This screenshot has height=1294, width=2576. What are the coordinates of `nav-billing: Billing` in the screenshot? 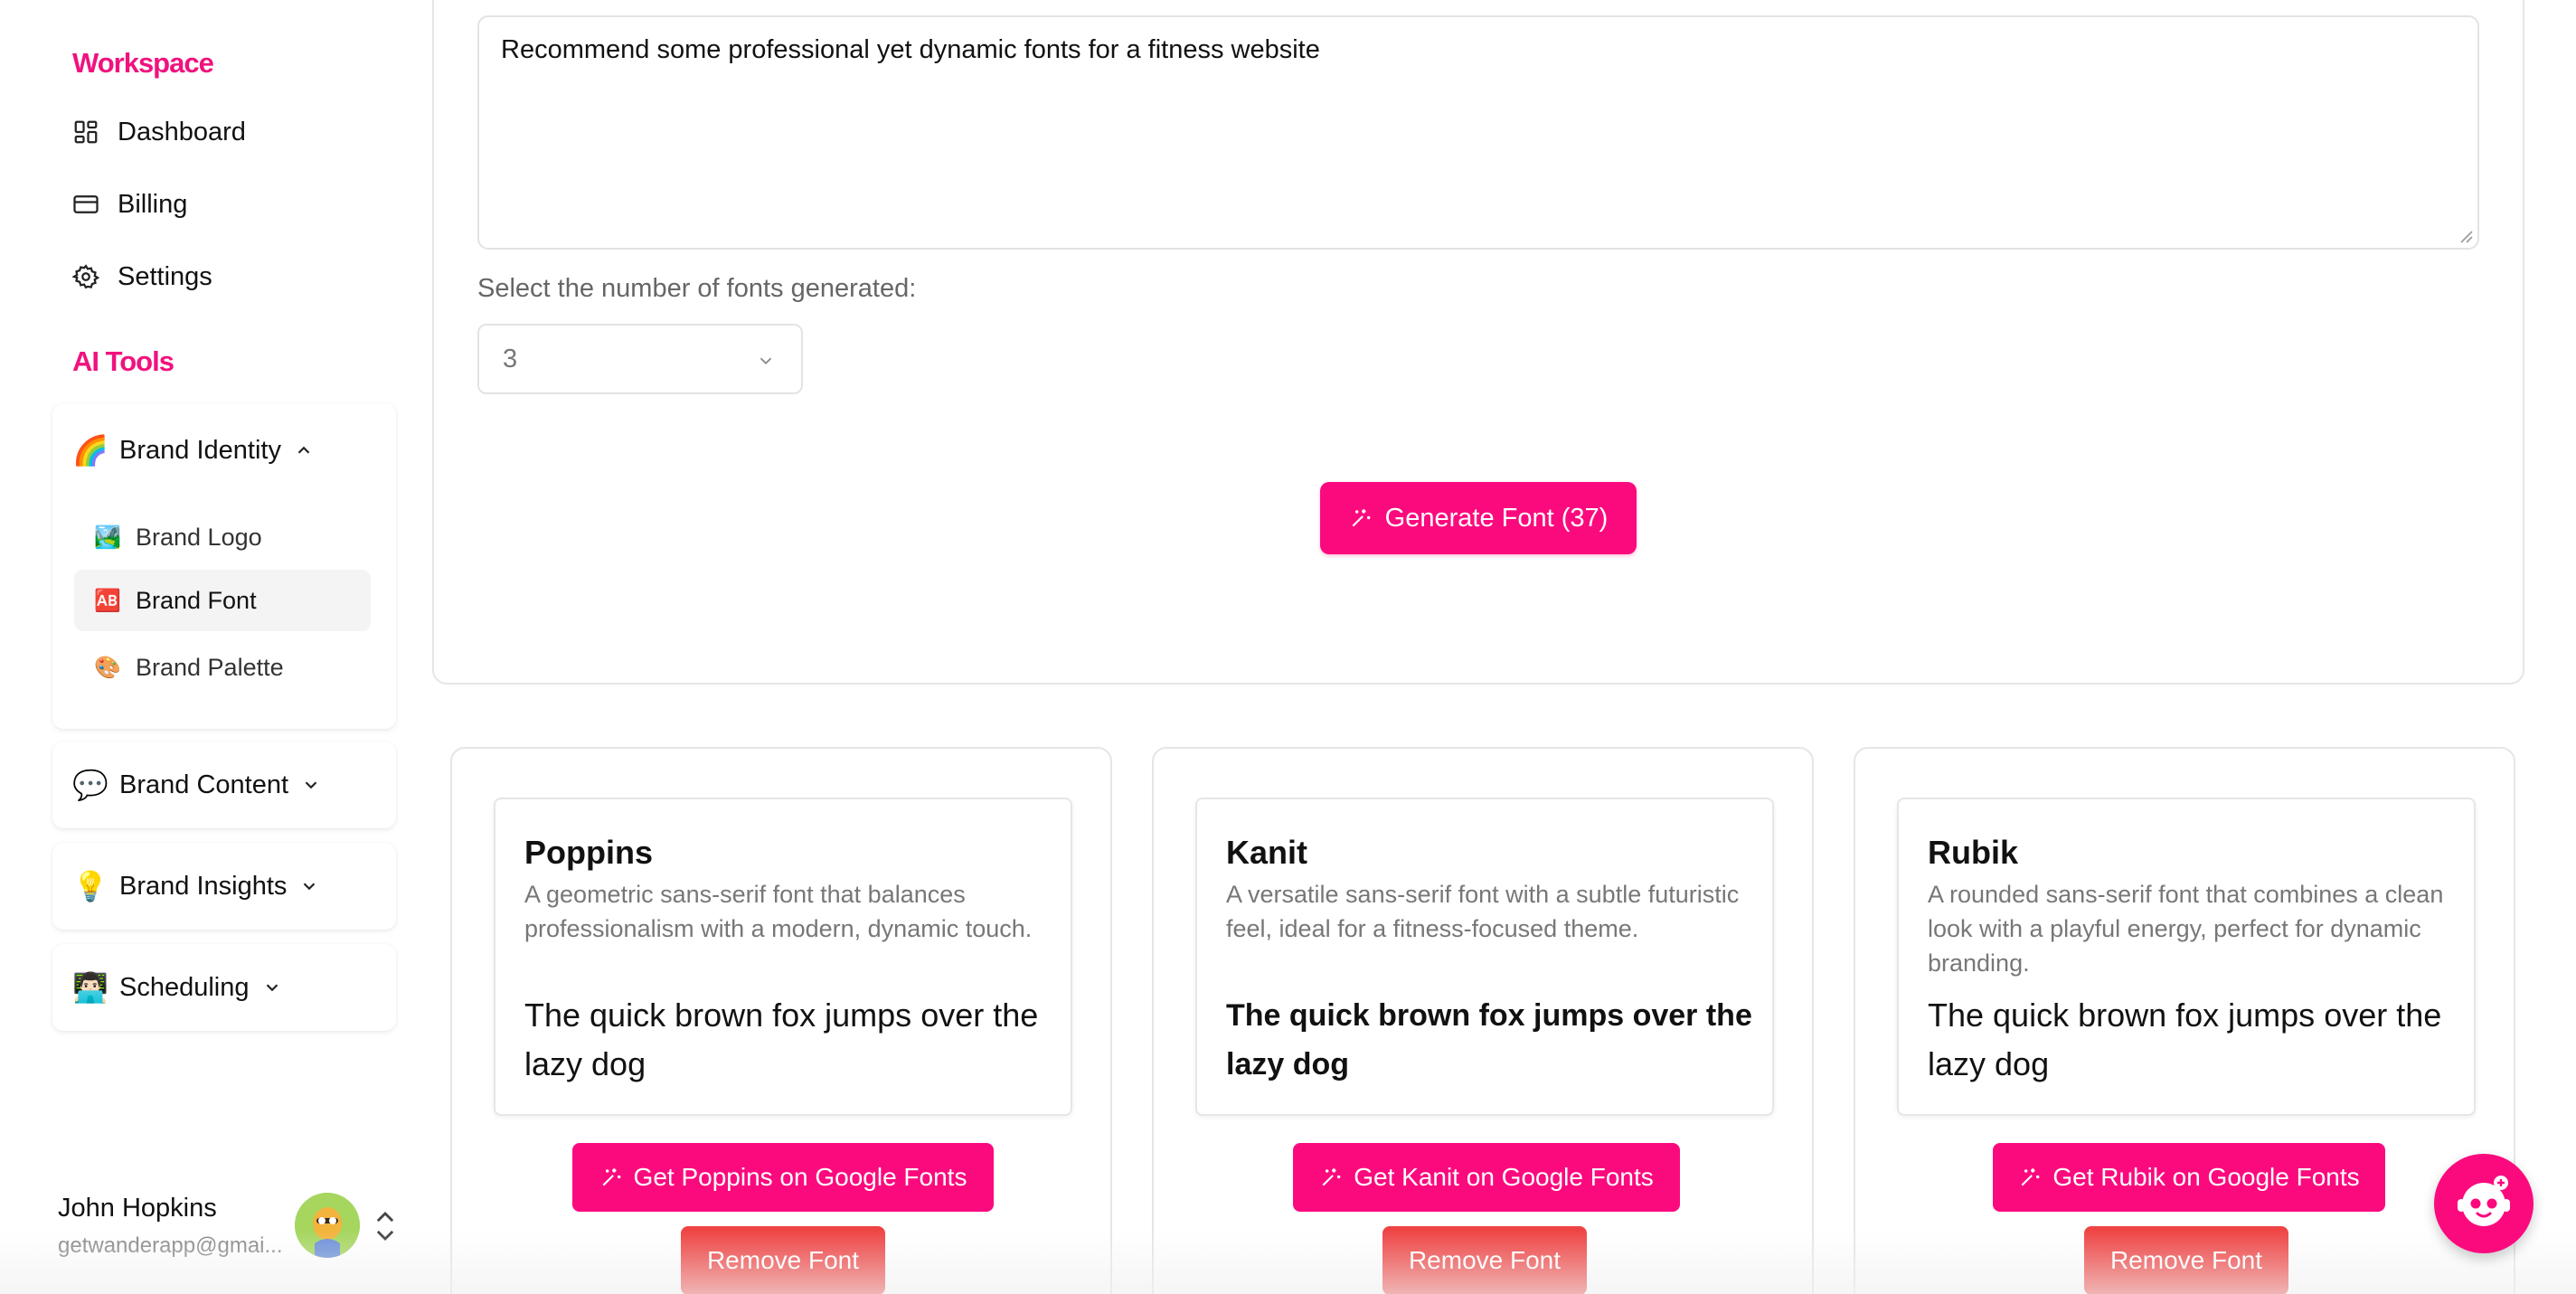 It's located at (129, 204).